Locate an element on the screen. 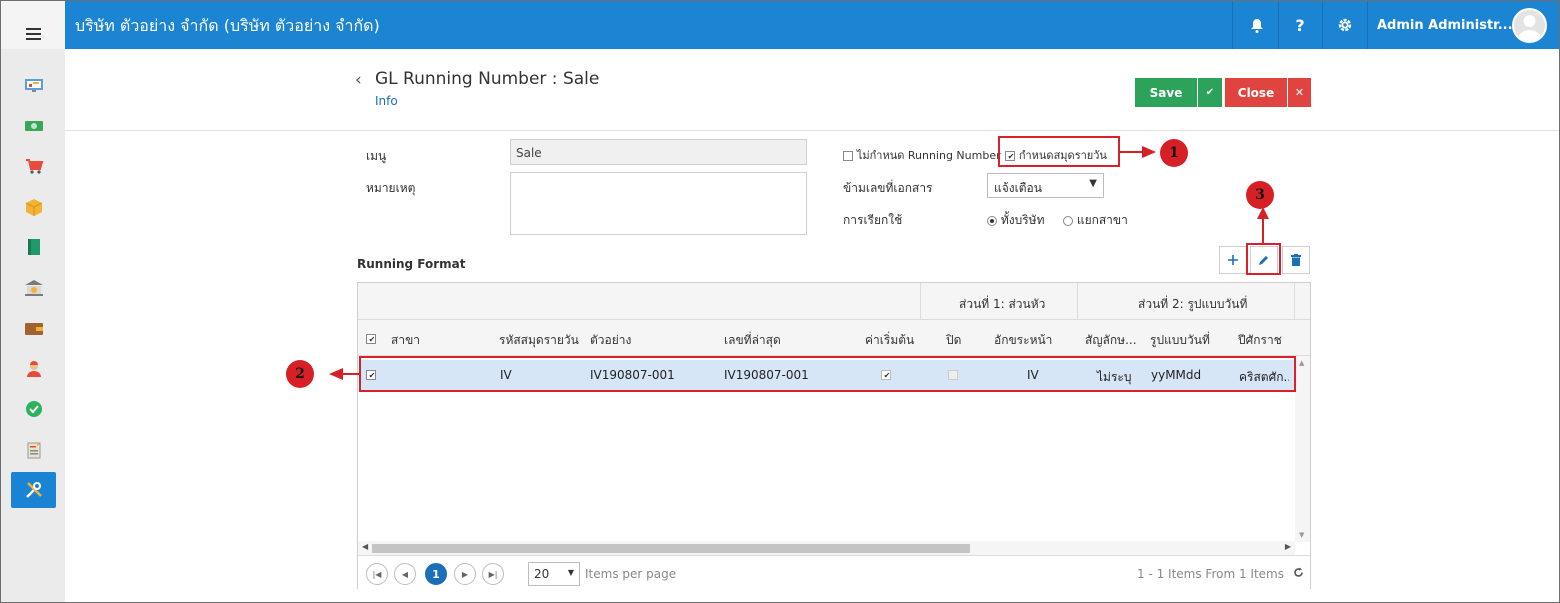 The image size is (1560, 603). sidebar-item-settings is located at coordinates (33, 490).